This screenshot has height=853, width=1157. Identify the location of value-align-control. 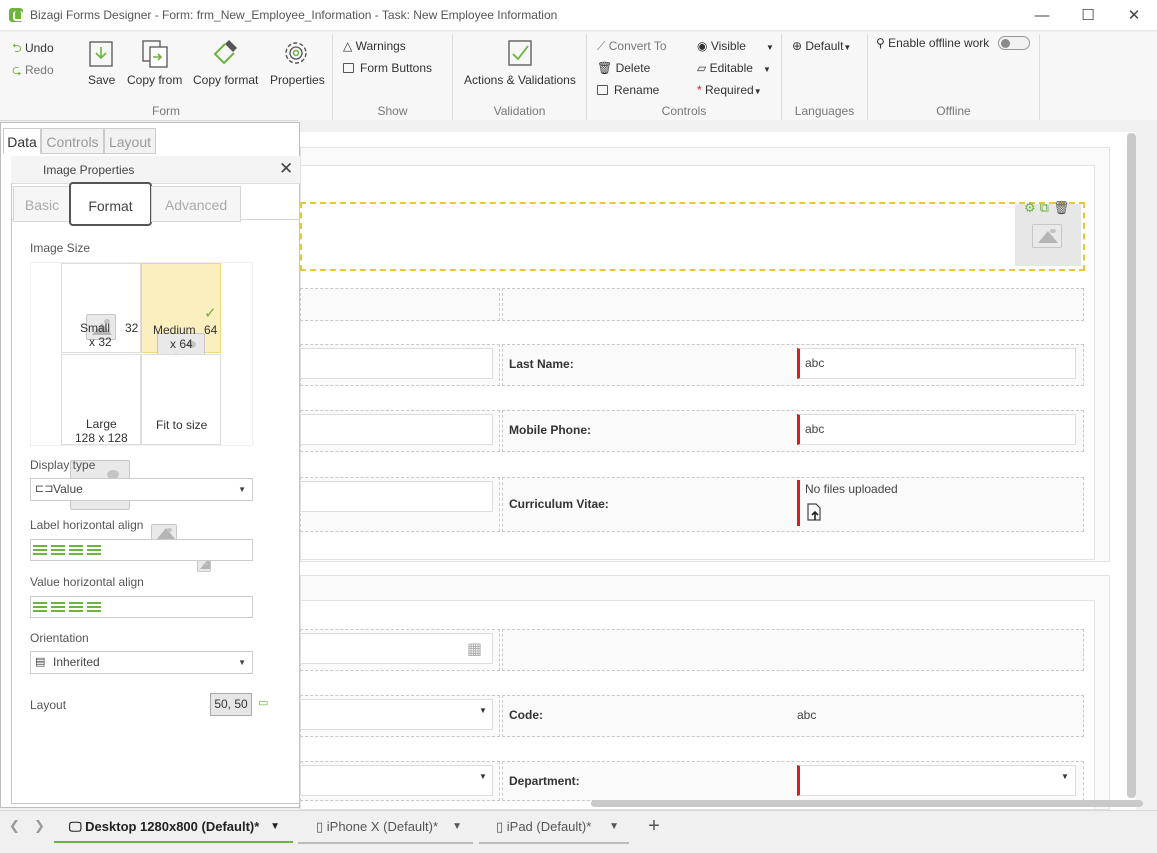
(141, 607).